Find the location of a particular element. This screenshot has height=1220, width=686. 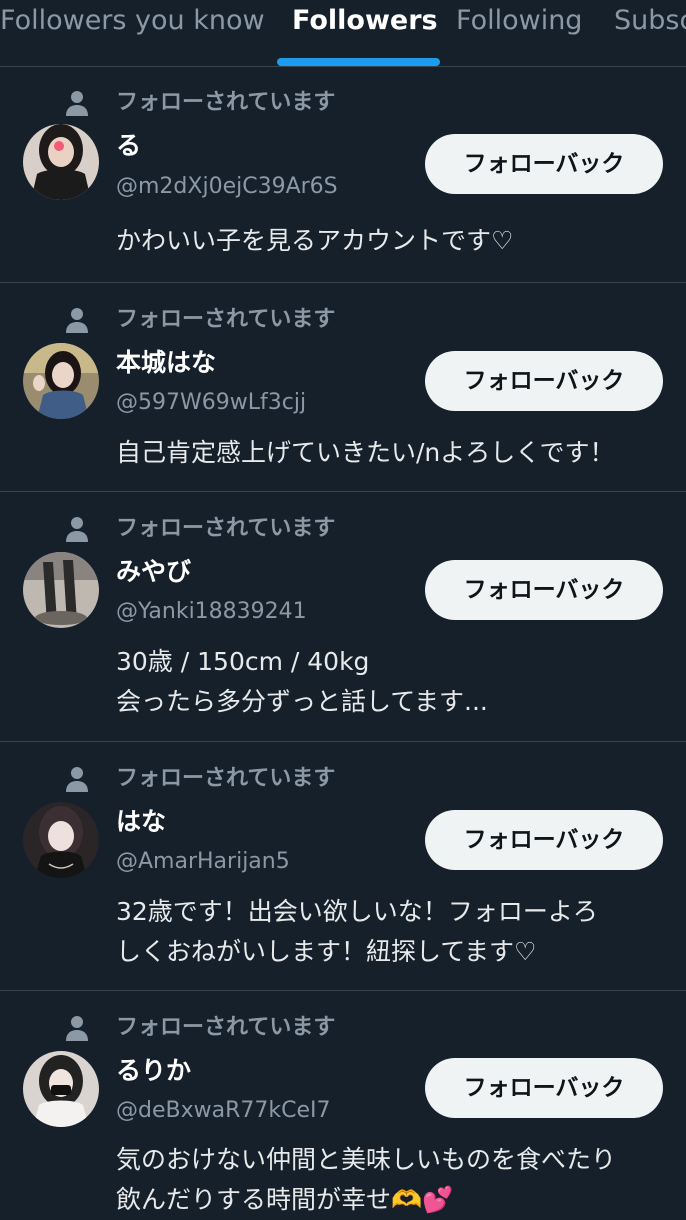

user-handle: @597W69wLf3cjj is located at coordinates (211, 403).